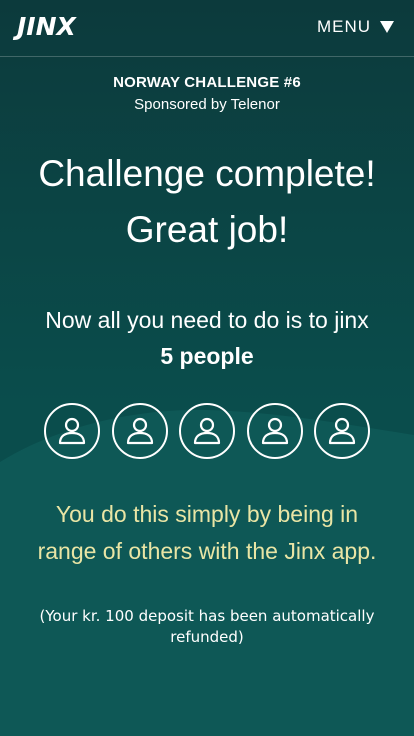 This screenshot has width=414, height=736. What do you see at coordinates (207, 320) in the screenshot?
I see `instruction-text: Now all you need to do is to jinx` at bounding box center [207, 320].